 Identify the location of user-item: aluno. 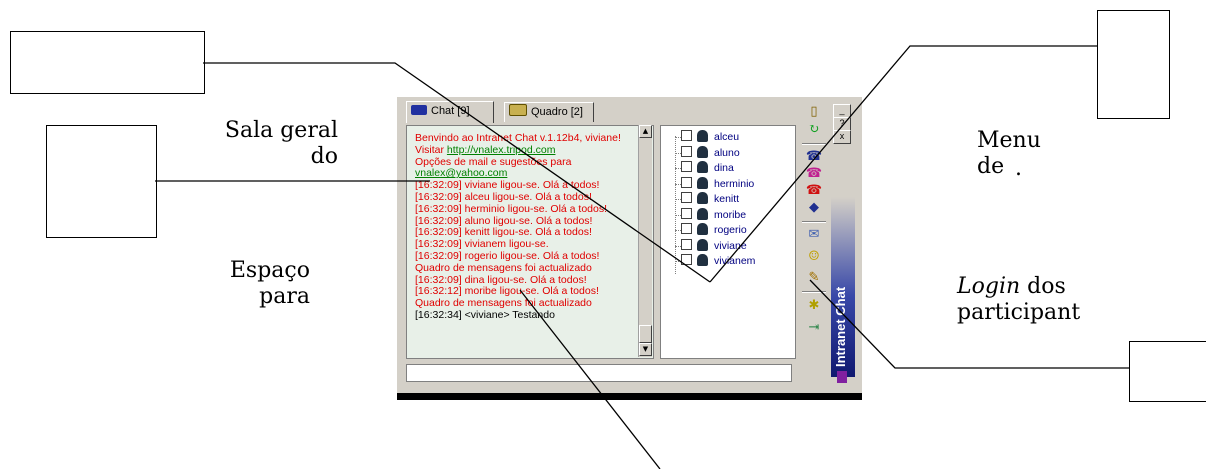
(710, 152).